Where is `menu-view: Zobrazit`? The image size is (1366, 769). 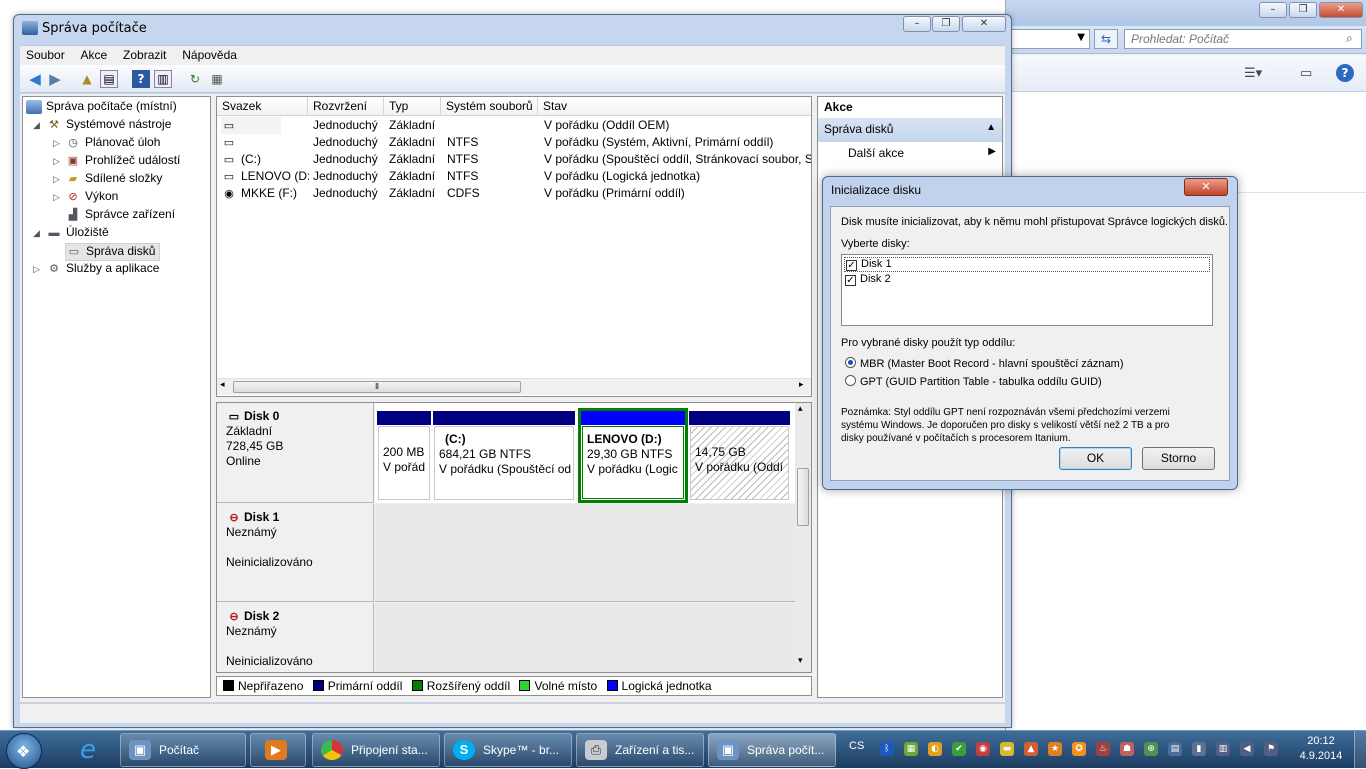 menu-view: Zobrazit is located at coordinates (144, 55).